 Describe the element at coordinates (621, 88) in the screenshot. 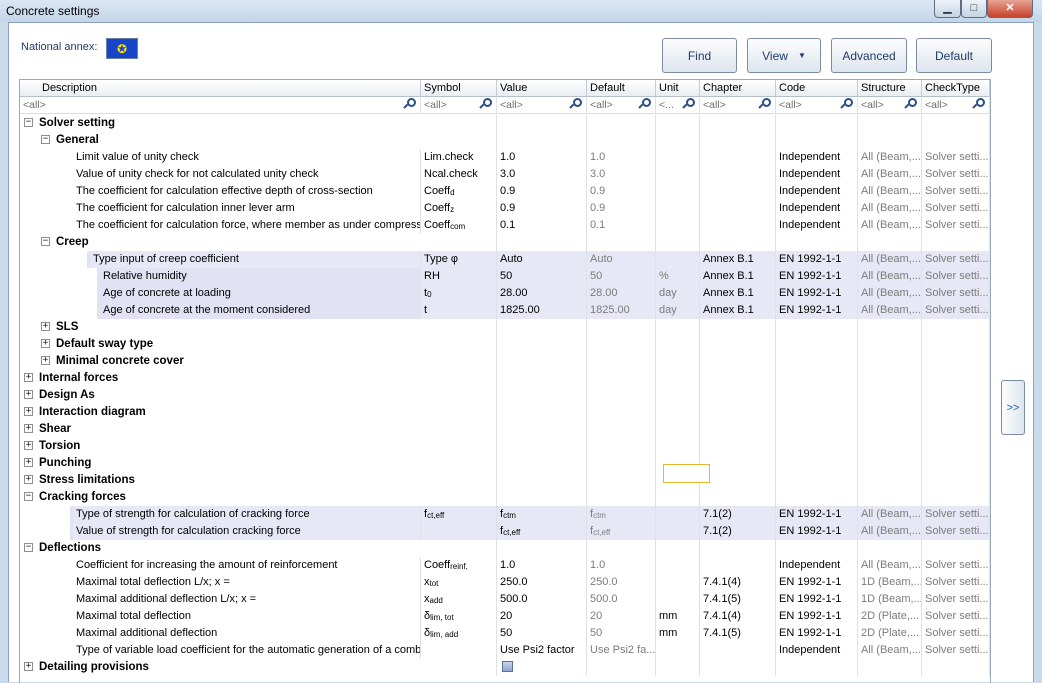

I see `column-header-default: Default` at that location.